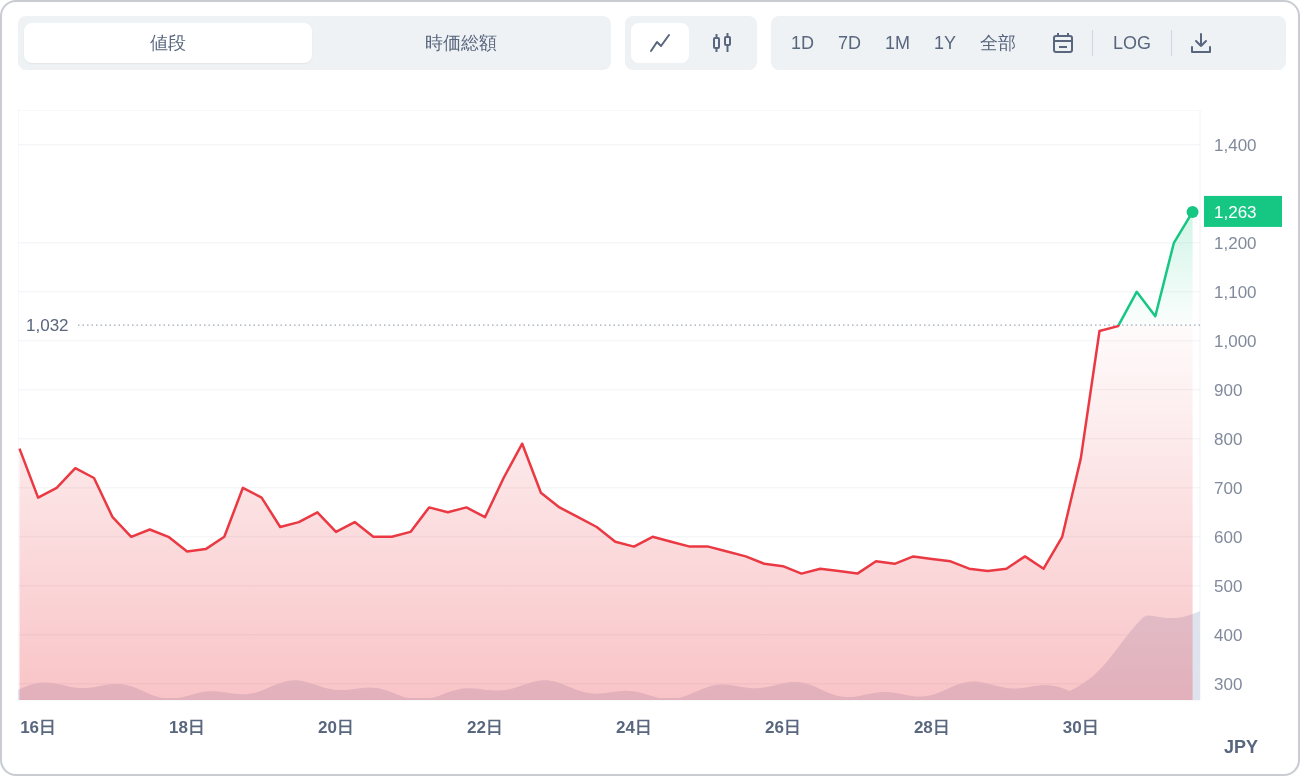 Image resolution: width=1300 pixels, height=776 pixels. I want to click on y-axis-label: 400, so click(1228, 635).